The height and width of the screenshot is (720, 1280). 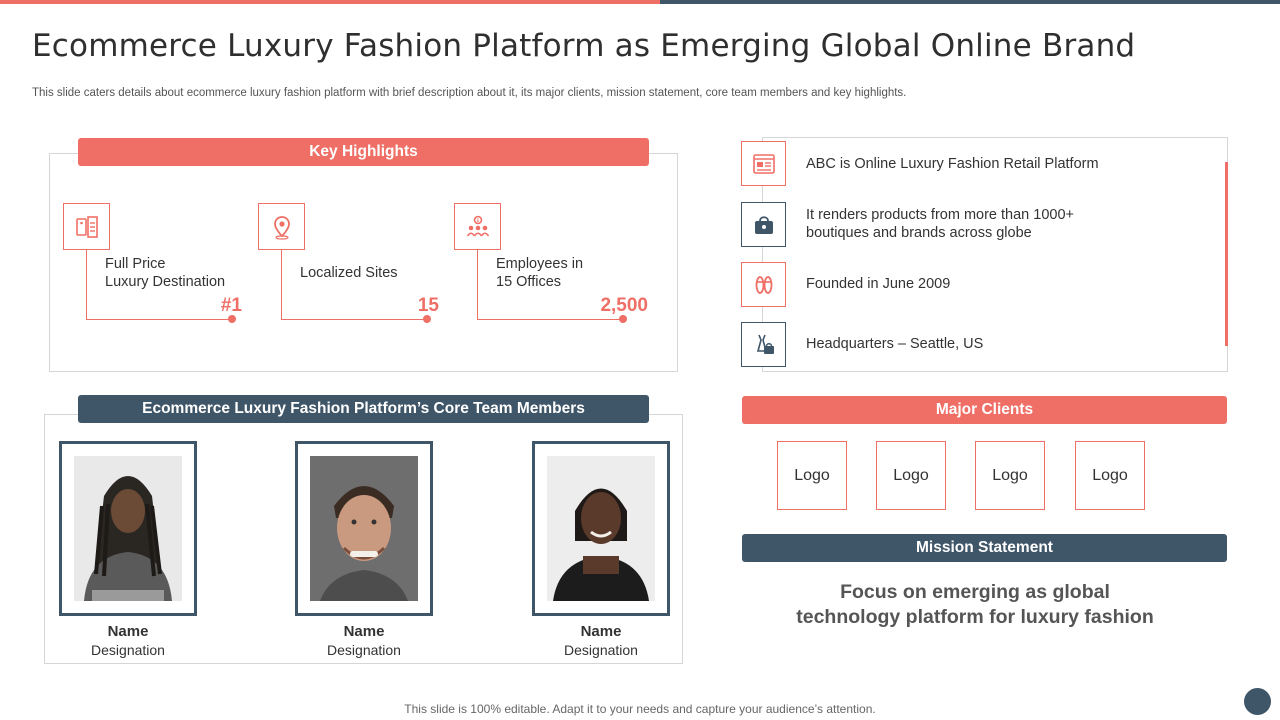 I want to click on highlight-line1: Localized Sites, so click(x=349, y=273).